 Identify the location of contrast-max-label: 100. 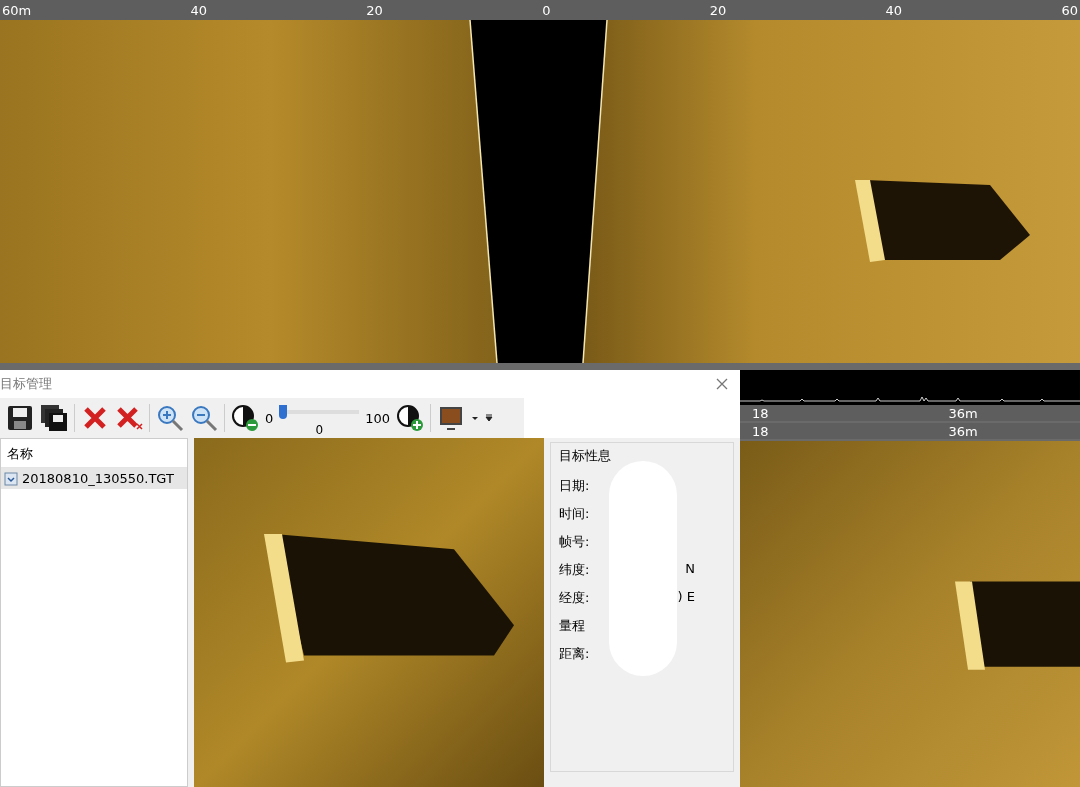
(378, 418).